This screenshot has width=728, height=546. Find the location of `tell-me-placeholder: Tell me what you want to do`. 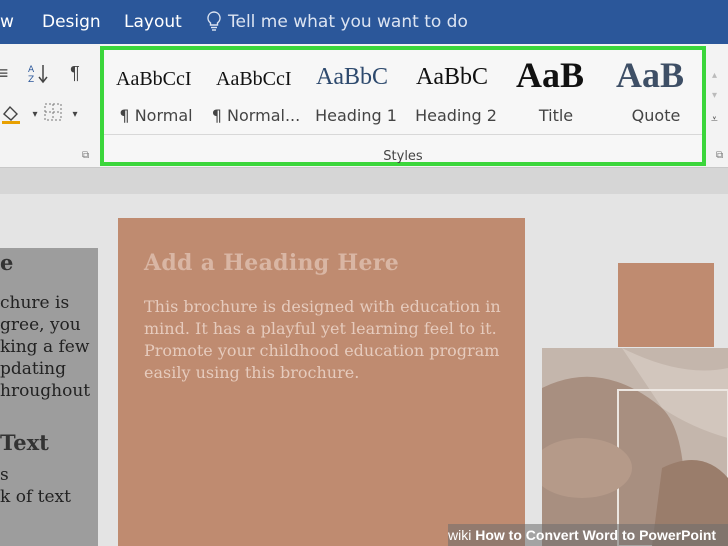

tell-me-placeholder: Tell me what you want to do is located at coordinates (348, 22).